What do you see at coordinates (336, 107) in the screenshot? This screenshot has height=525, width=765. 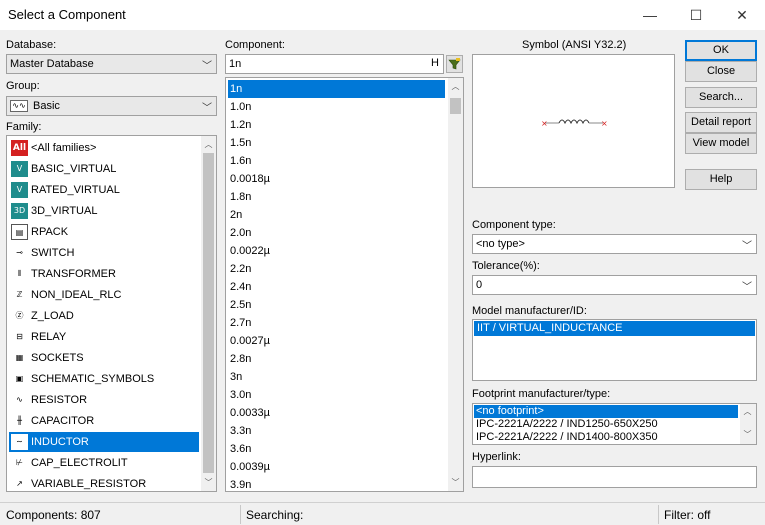 I see `component-item: 1.0n` at bounding box center [336, 107].